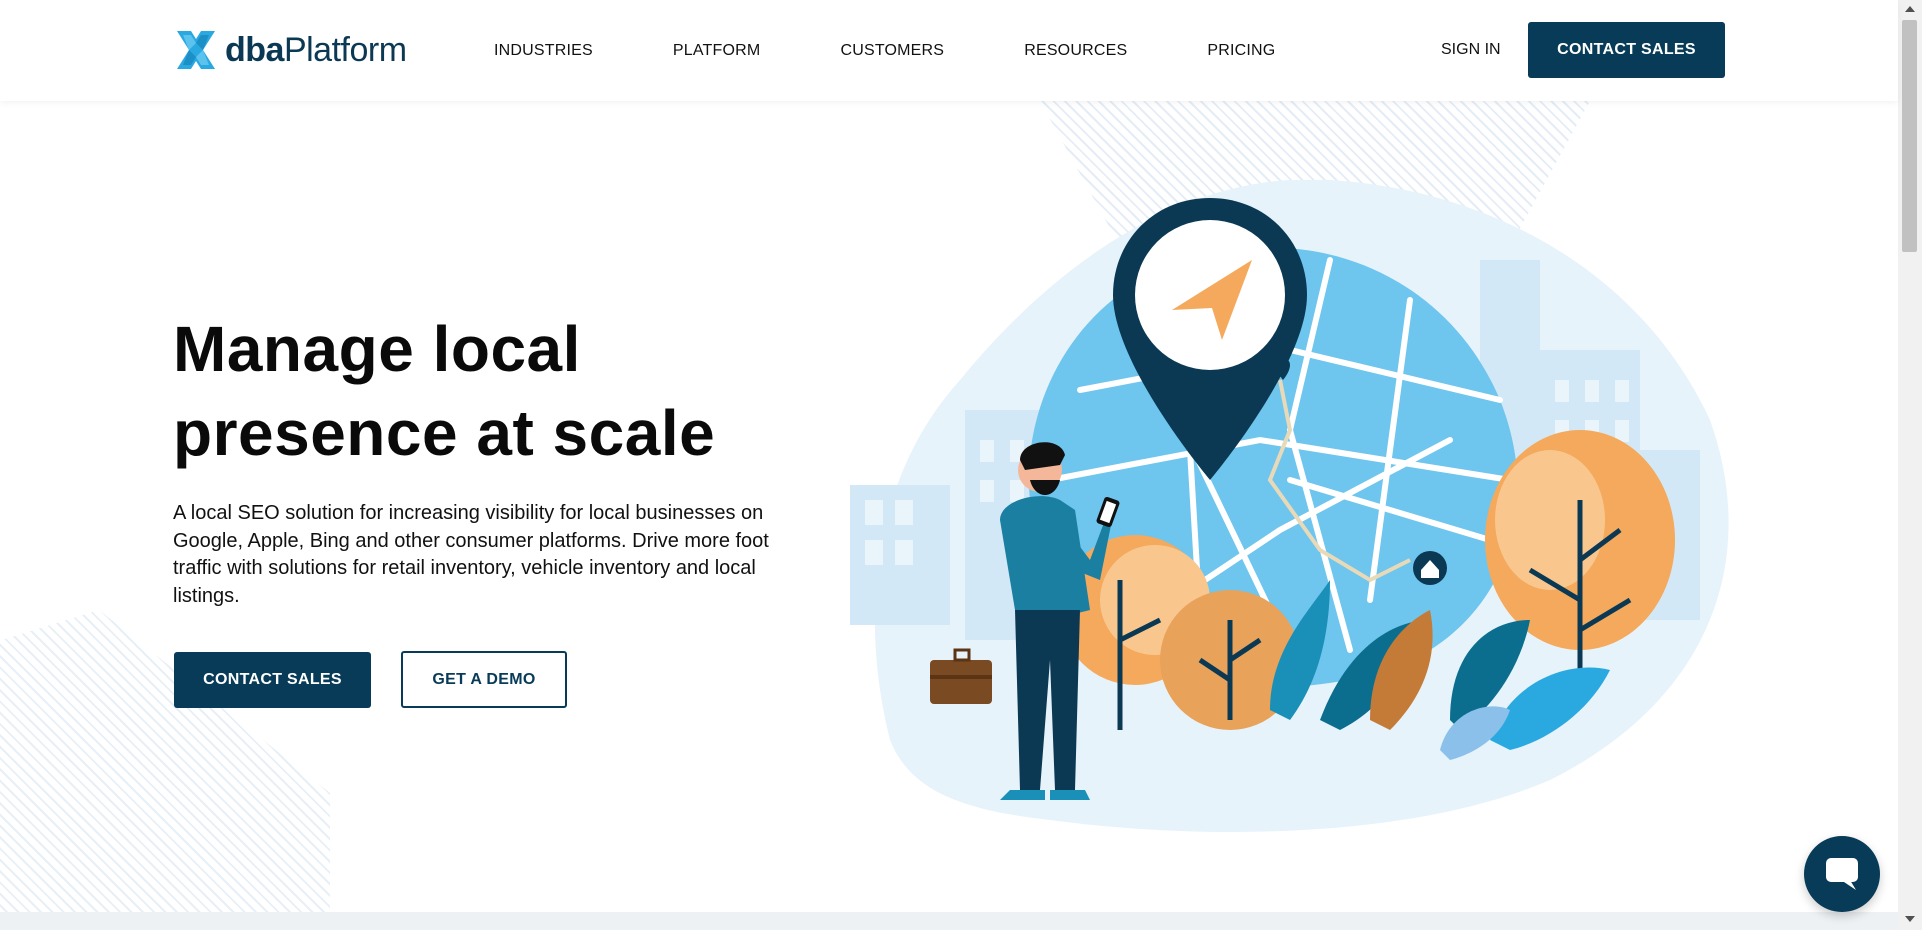  Describe the element at coordinates (444, 433) in the screenshot. I see `hero-title-line2: presence at scale` at that location.